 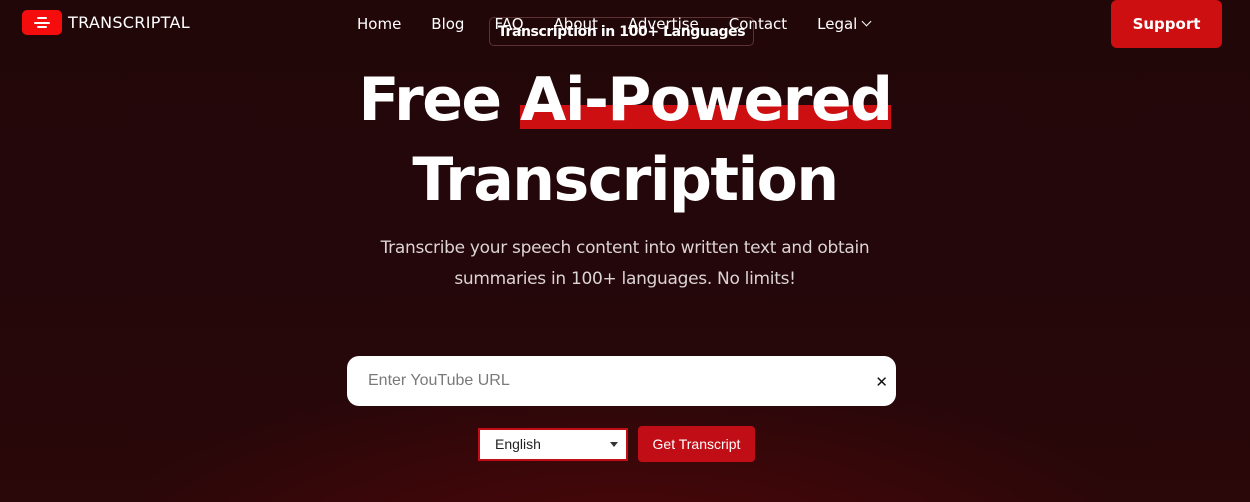 What do you see at coordinates (602, 381) in the screenshot?
I see `youtube-url-input` at bounding box center [602, 381].